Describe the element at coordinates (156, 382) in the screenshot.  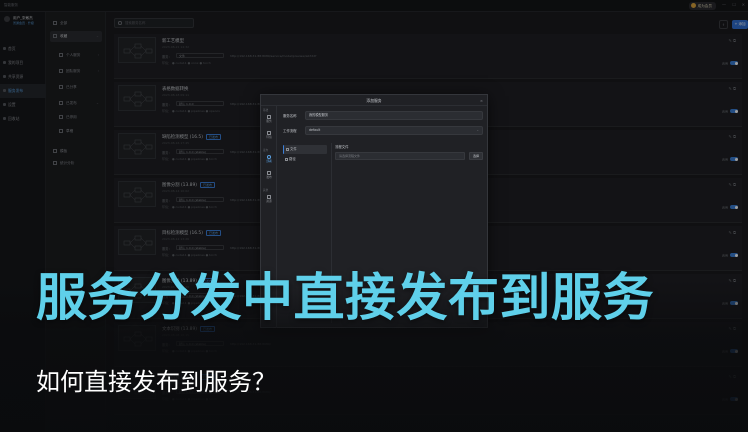
I see `caption-subline: 如何直接发布到服务？` at that location.